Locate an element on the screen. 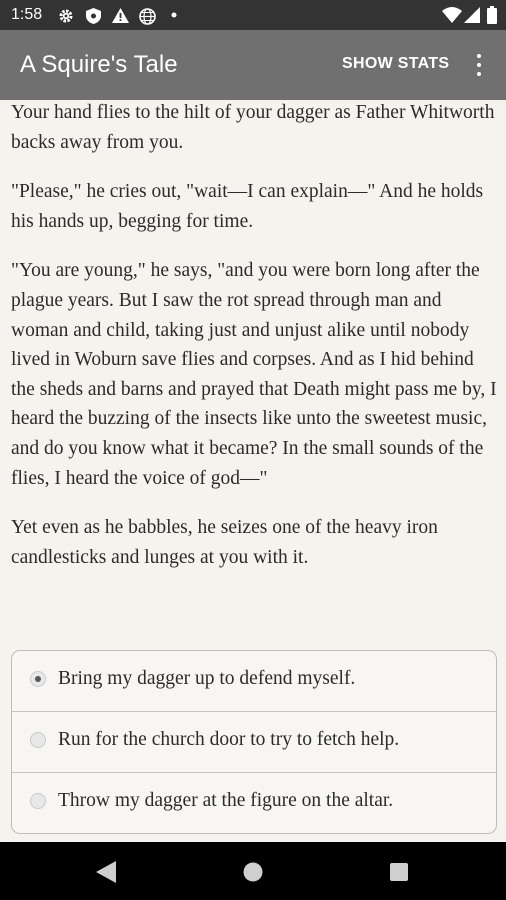  choice-label: Bring my dagger up to defend myself. is located at coordinates (207, 678).